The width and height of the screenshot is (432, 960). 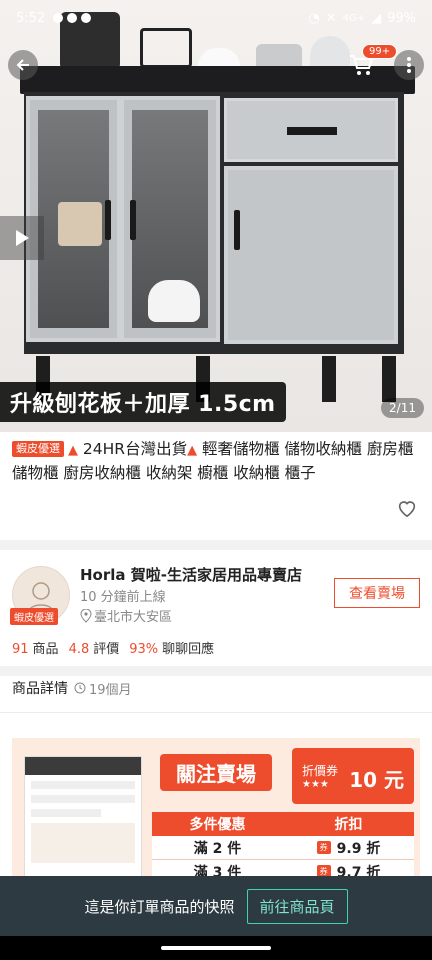 I want to click on network-label: 4G+, so click(x=354, y=18).